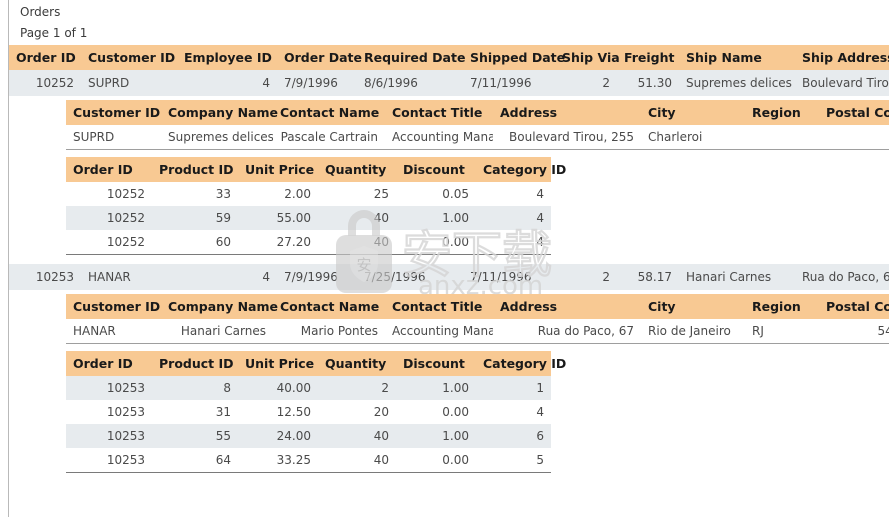 The height and width of the screenshot is (517, 889). What do you see at coordinates (329, 331) in the screenshot?
I see `cell-contact-name: Mario Pontes` at bounding box center [329, 331].